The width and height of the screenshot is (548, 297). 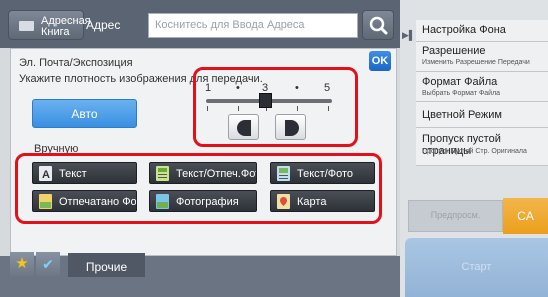 I want to click on search-button, so click(x=378, y=25).